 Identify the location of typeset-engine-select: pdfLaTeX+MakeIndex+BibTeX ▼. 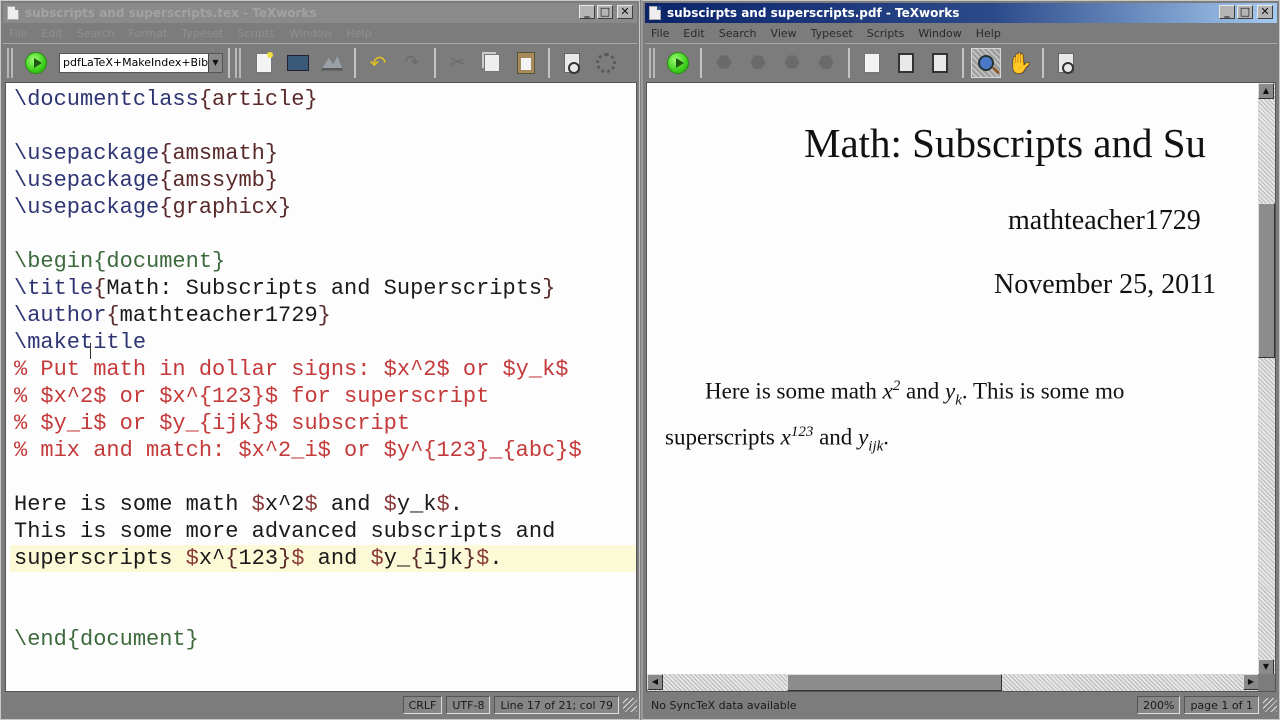
(141, 62).